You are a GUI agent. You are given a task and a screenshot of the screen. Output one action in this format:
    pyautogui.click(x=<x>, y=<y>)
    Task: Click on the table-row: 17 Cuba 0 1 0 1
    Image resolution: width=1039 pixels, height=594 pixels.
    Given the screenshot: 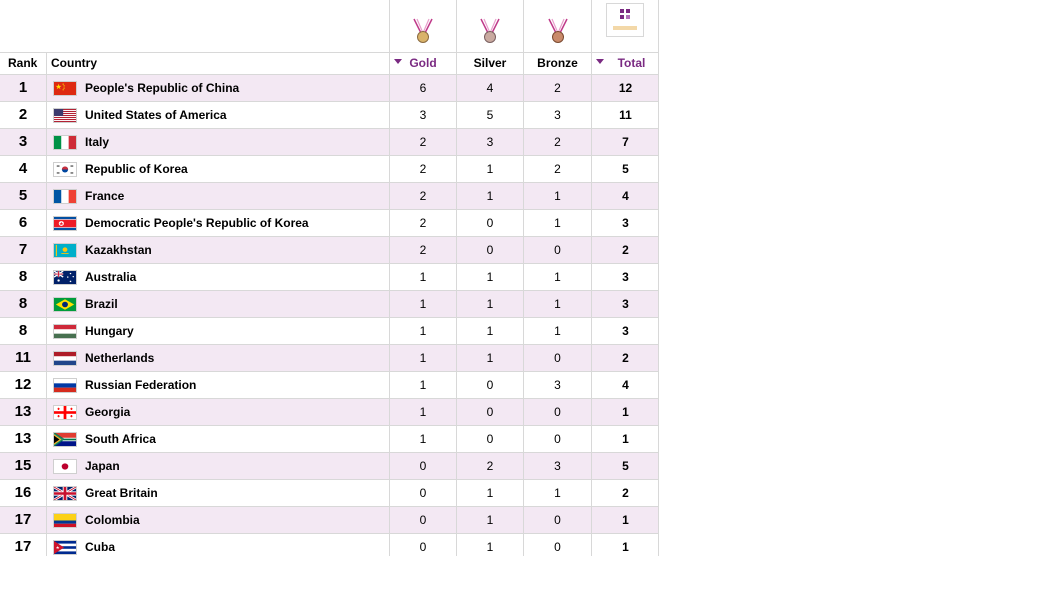 What is the action you would take?
    pyautogui.click(x=329, y=545)
    